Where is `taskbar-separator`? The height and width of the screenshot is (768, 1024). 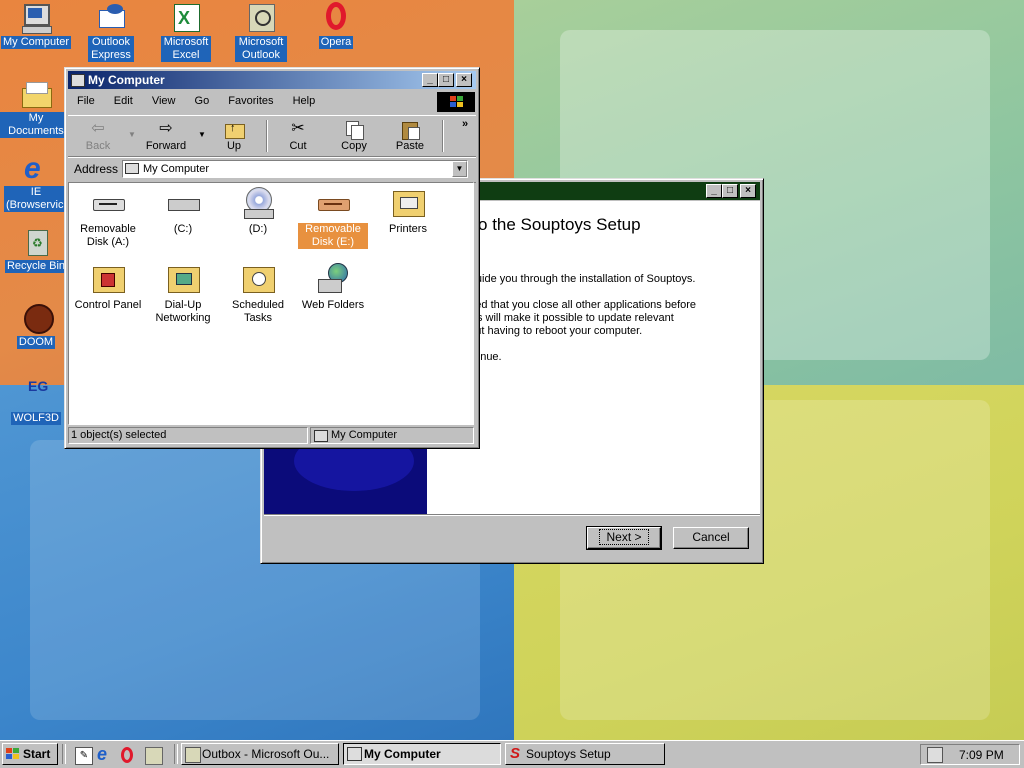
taskbar-separator is located at coordinates (176, 754).